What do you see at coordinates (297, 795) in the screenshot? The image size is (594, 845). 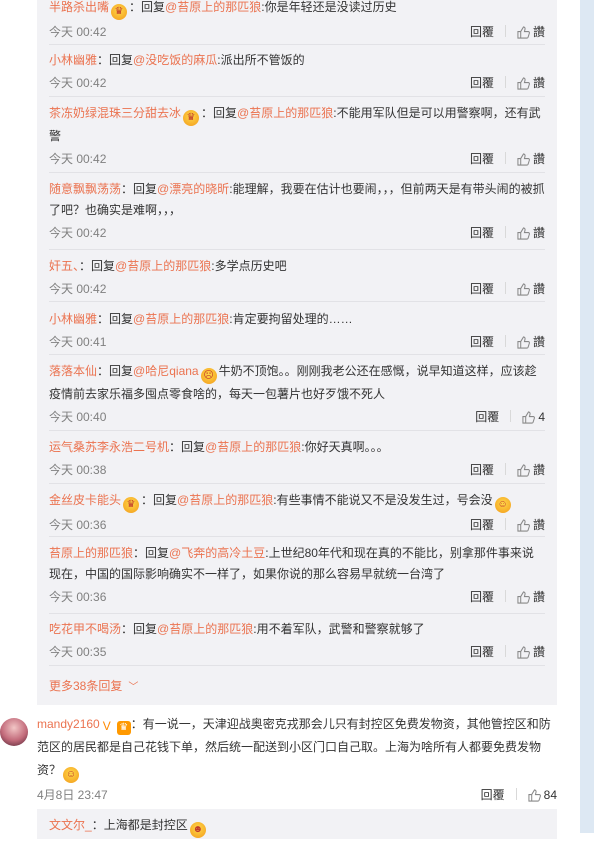 I see `comment-meta: 4月8日 23:47 回覆 84` at bounding box center [297, 795].